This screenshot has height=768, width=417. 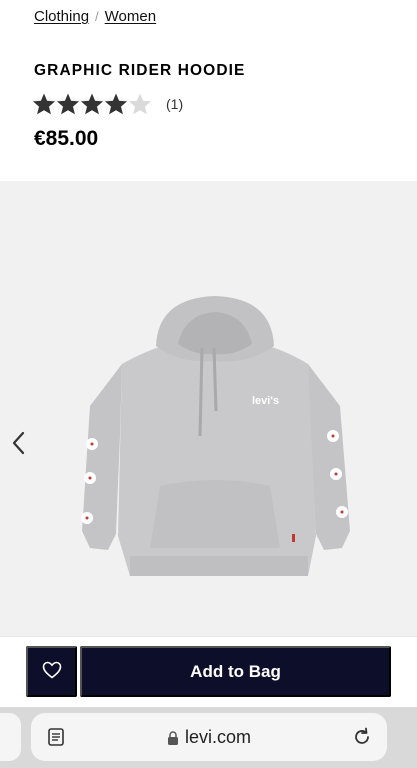 I want to click on levis-logo: levi's, so click(x=265, y=401).